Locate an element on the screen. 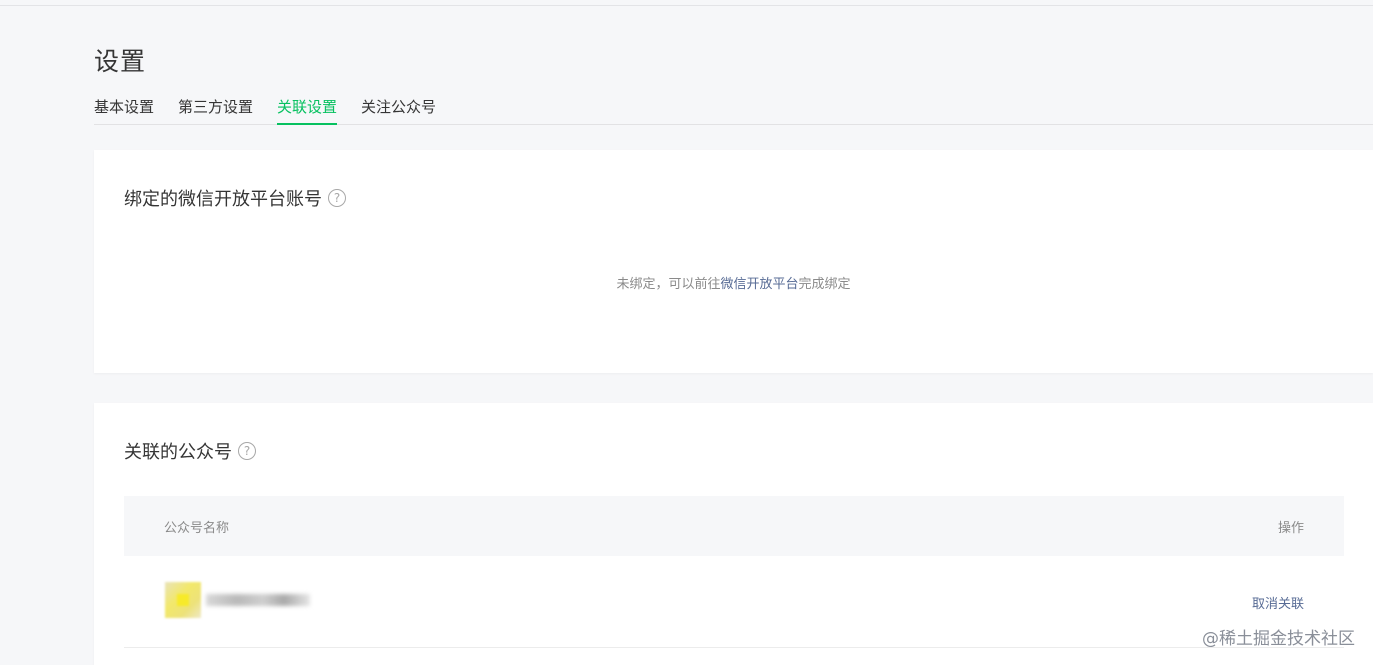 The height and width of the screenshot is (665, 1373). unlink-button: 取消关联 is located at coordinates (1278, 602).